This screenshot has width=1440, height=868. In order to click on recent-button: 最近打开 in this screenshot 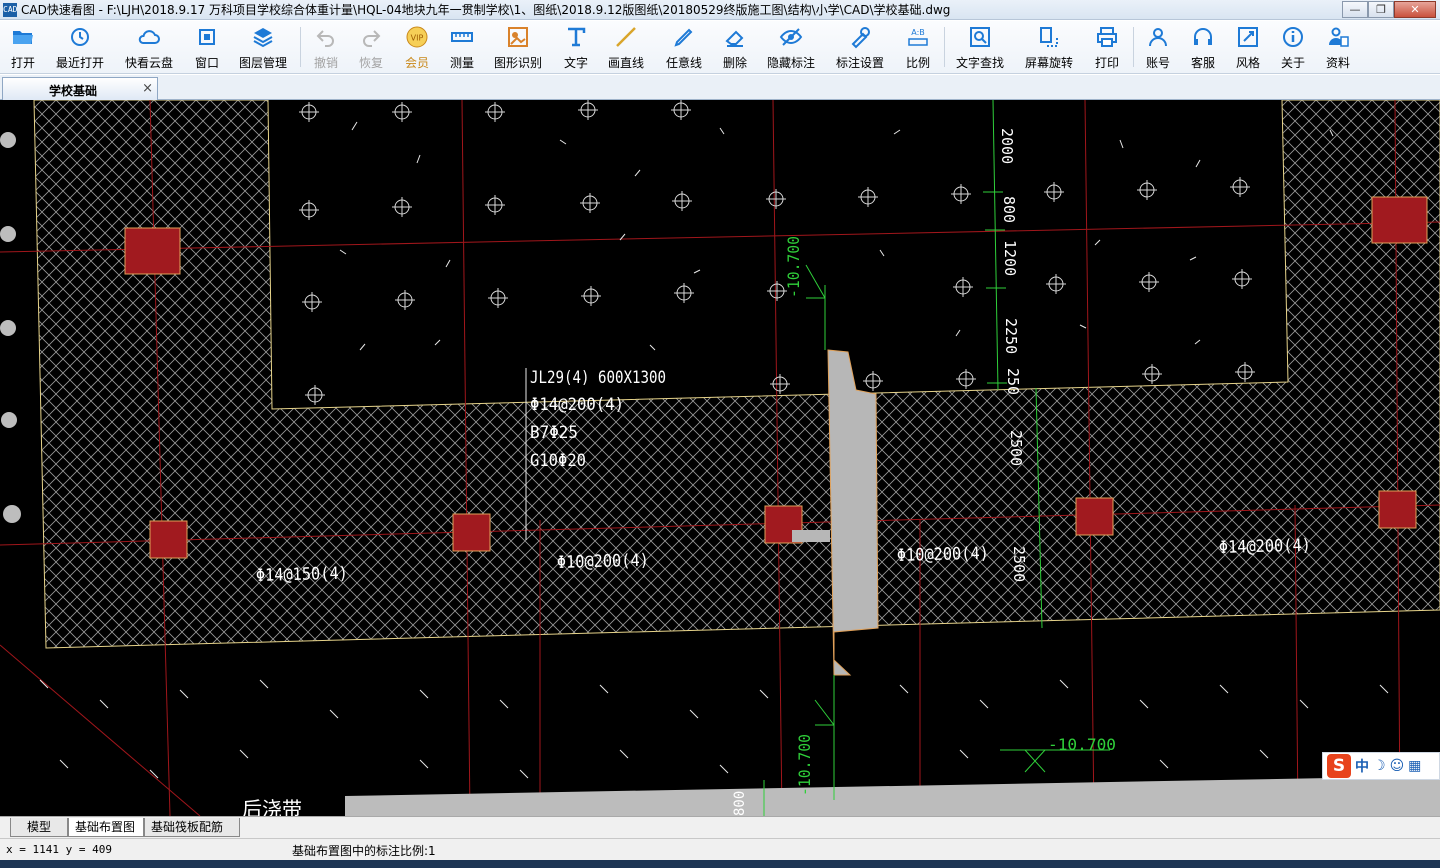, I will do `click(80, 48)`.